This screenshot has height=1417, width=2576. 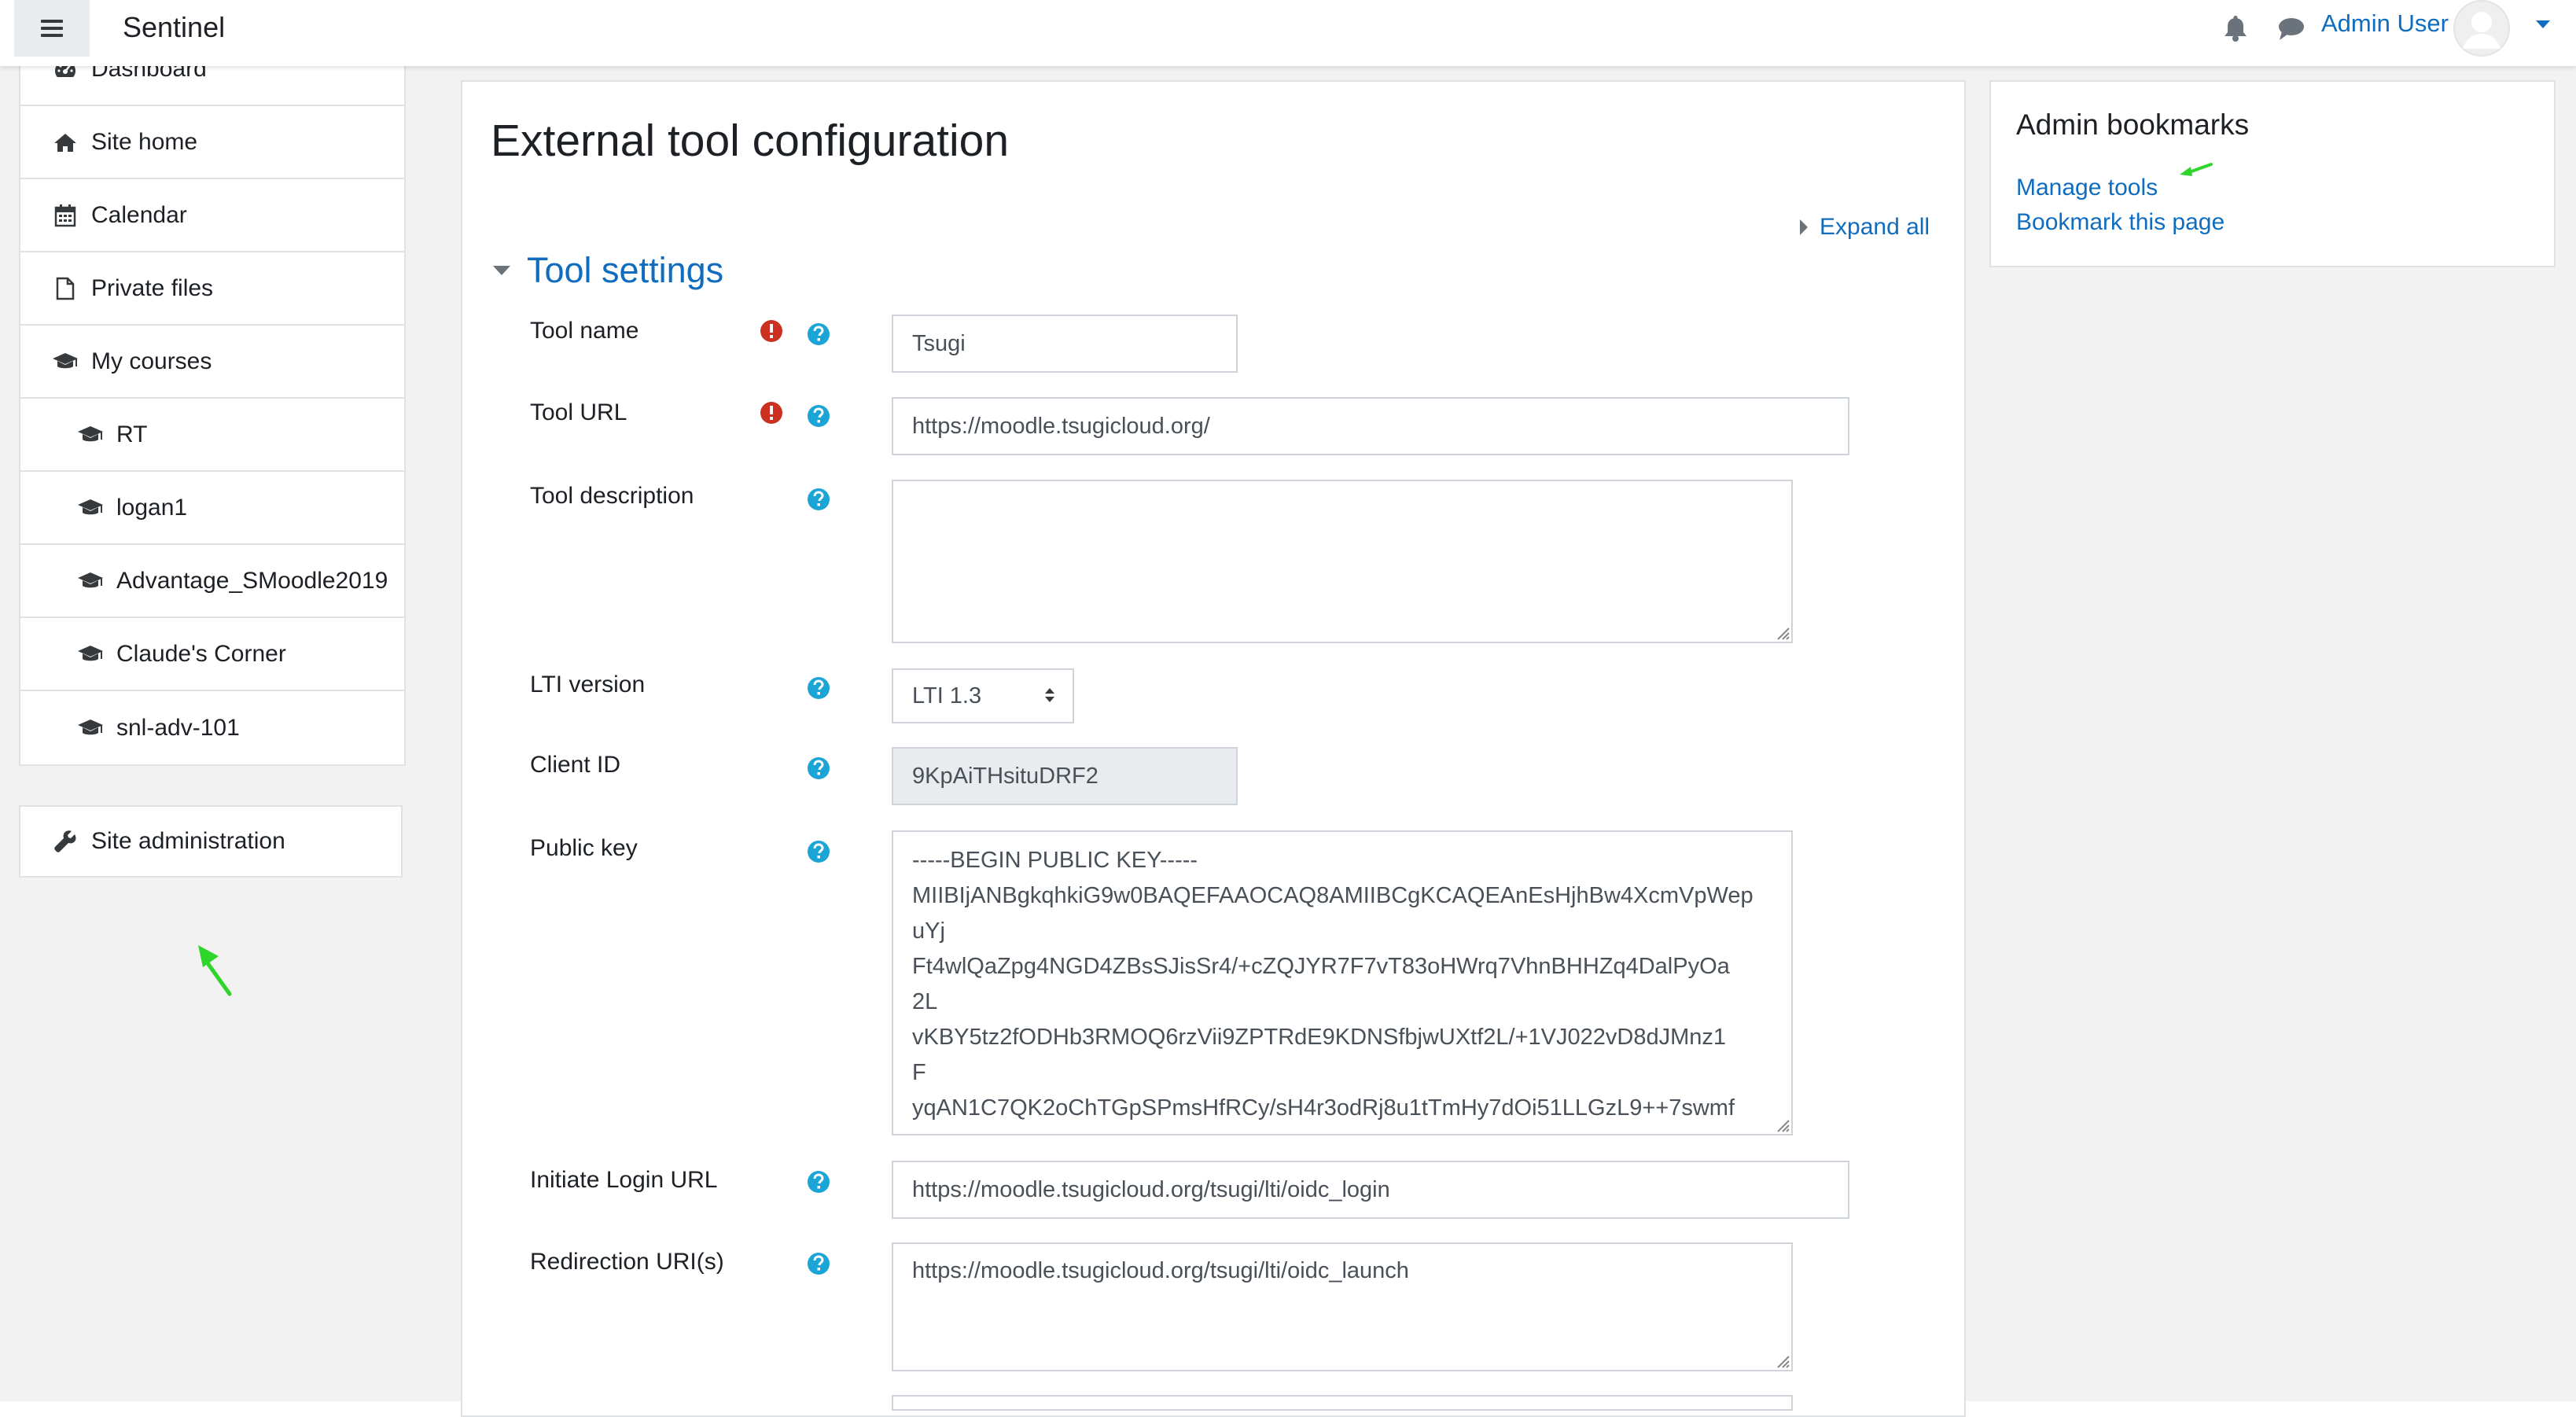 I want to click on lti-version-value: LTI 1.3, so click(x=947, y=695).